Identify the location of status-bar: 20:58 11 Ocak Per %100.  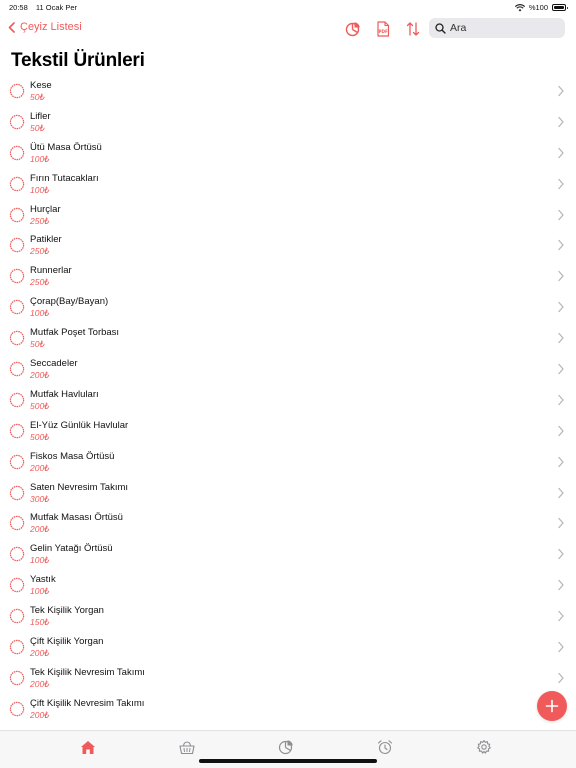
(288, 7).